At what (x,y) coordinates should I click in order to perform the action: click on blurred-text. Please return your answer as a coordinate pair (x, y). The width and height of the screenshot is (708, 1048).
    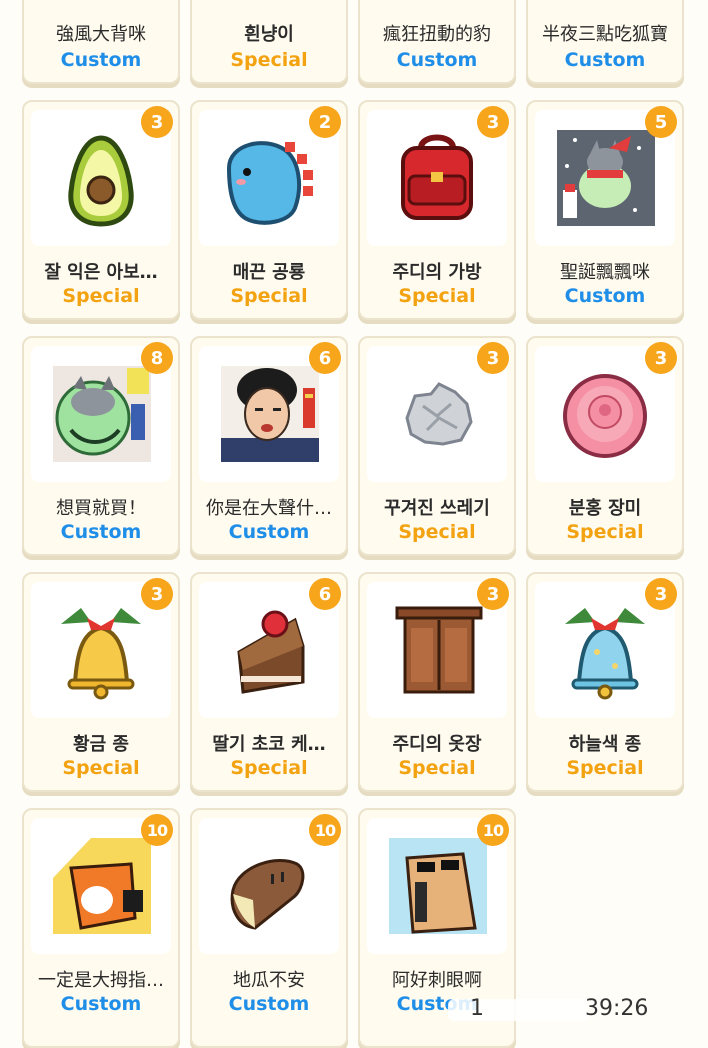
    Looking at the image, I should click on (518, 1010).